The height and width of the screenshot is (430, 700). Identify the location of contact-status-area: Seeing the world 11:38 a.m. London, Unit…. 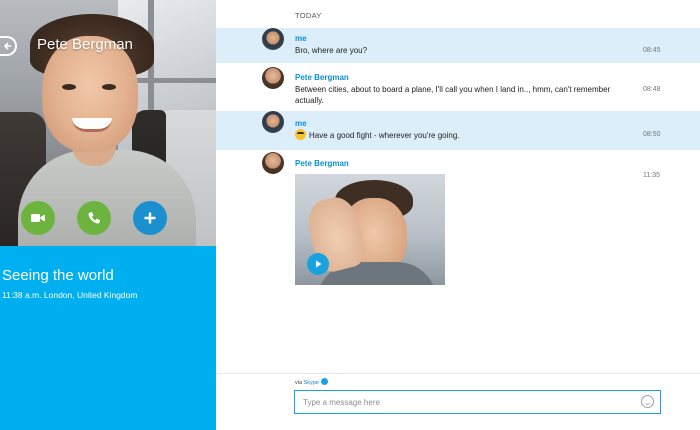
(108, 338).